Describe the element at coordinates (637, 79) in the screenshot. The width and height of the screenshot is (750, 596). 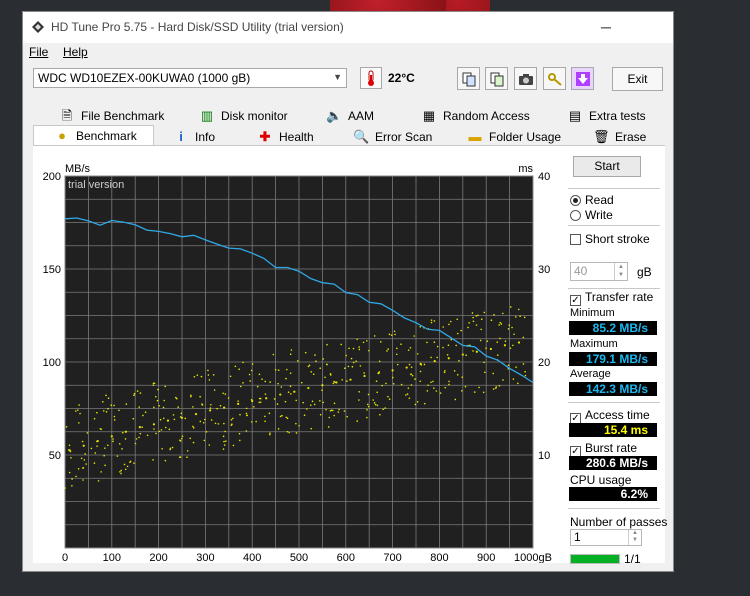
I see `exit-button: Exit` at that location.